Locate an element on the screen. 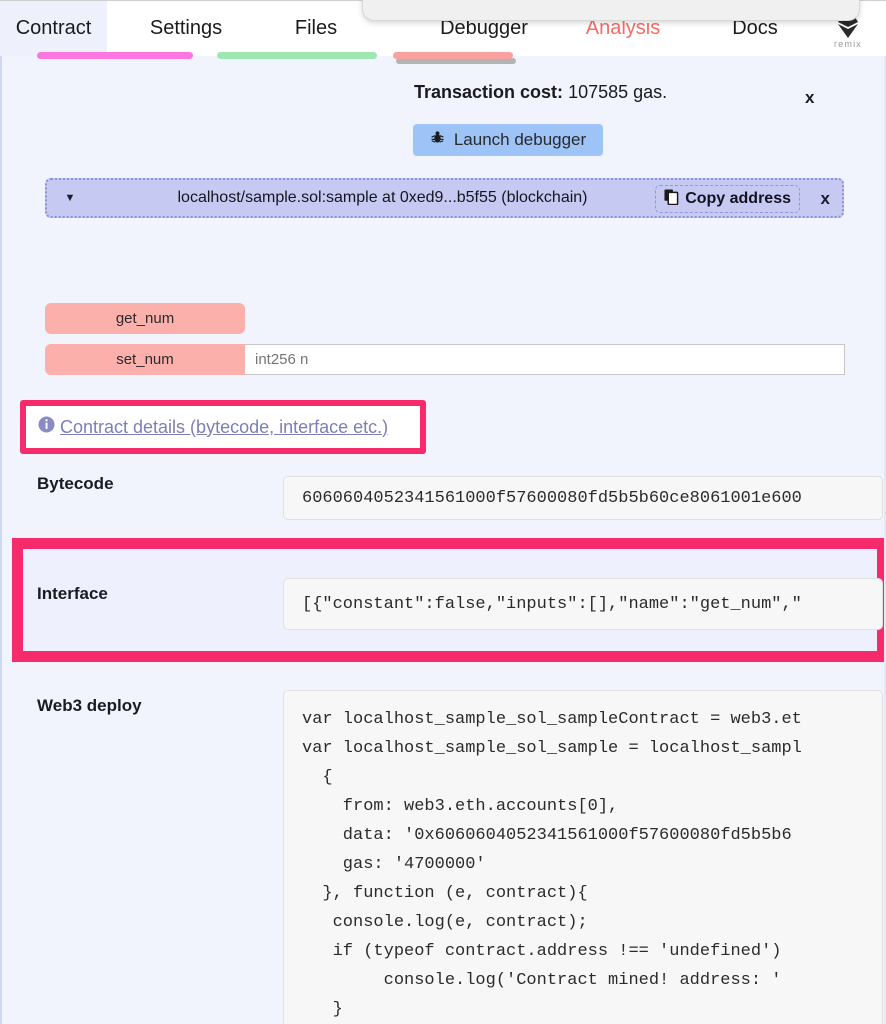 The width and height of the screenshot is (886, 1024). interface-label: Interface is located at coordinates (72, 593).